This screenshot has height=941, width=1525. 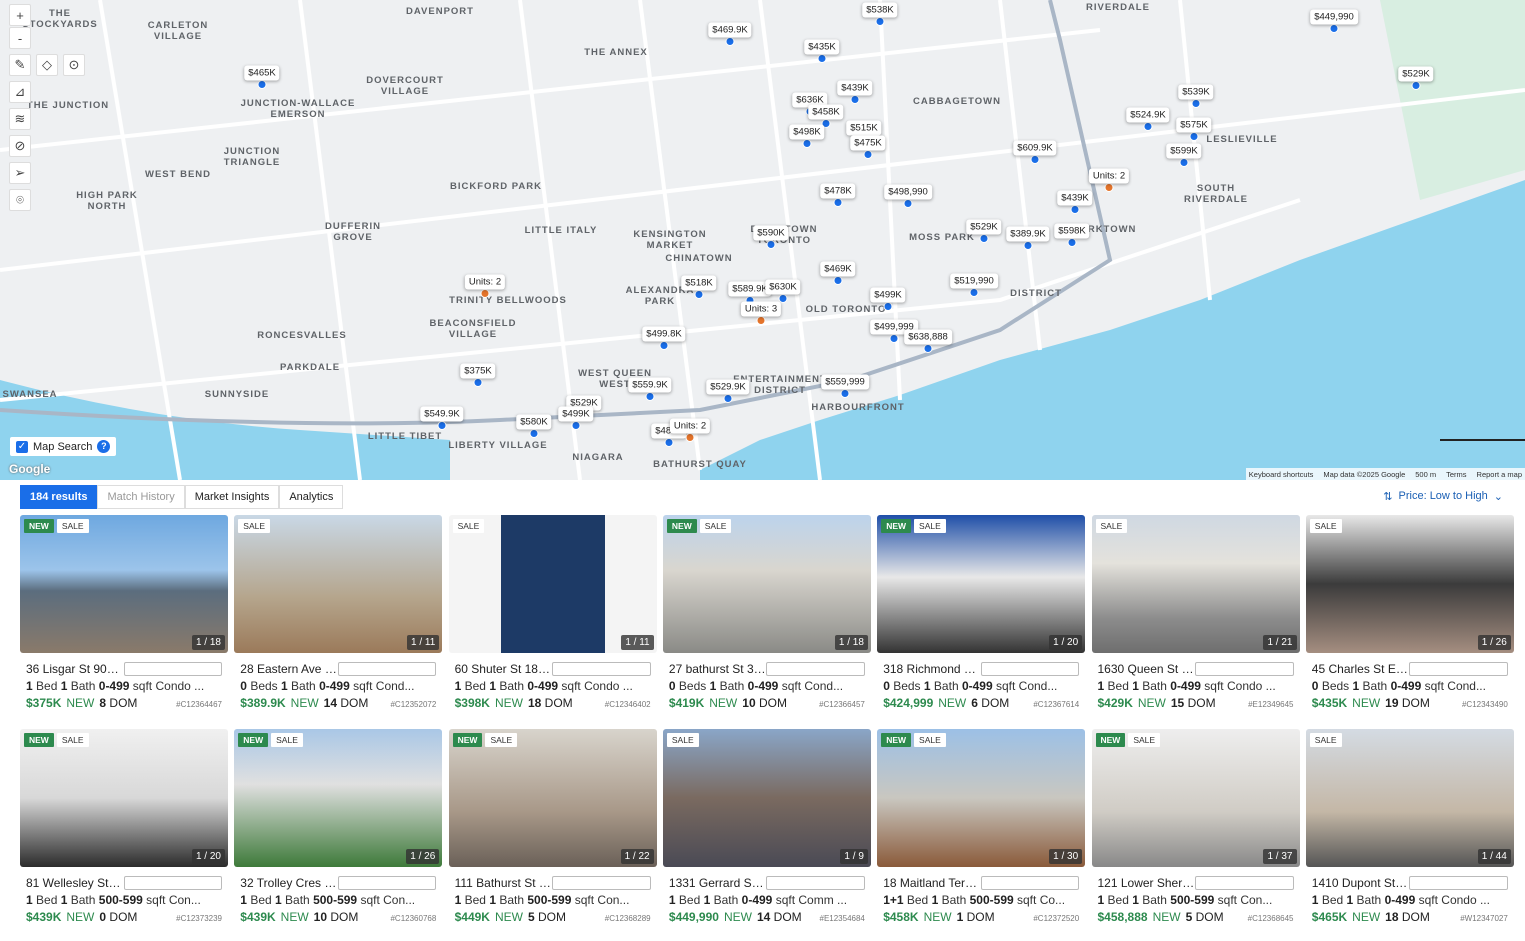 What do you see at coordinates (232, 497) in the screenshot?
I see `tab-market-insights: Market Insights` at bounding box center [232, 497].